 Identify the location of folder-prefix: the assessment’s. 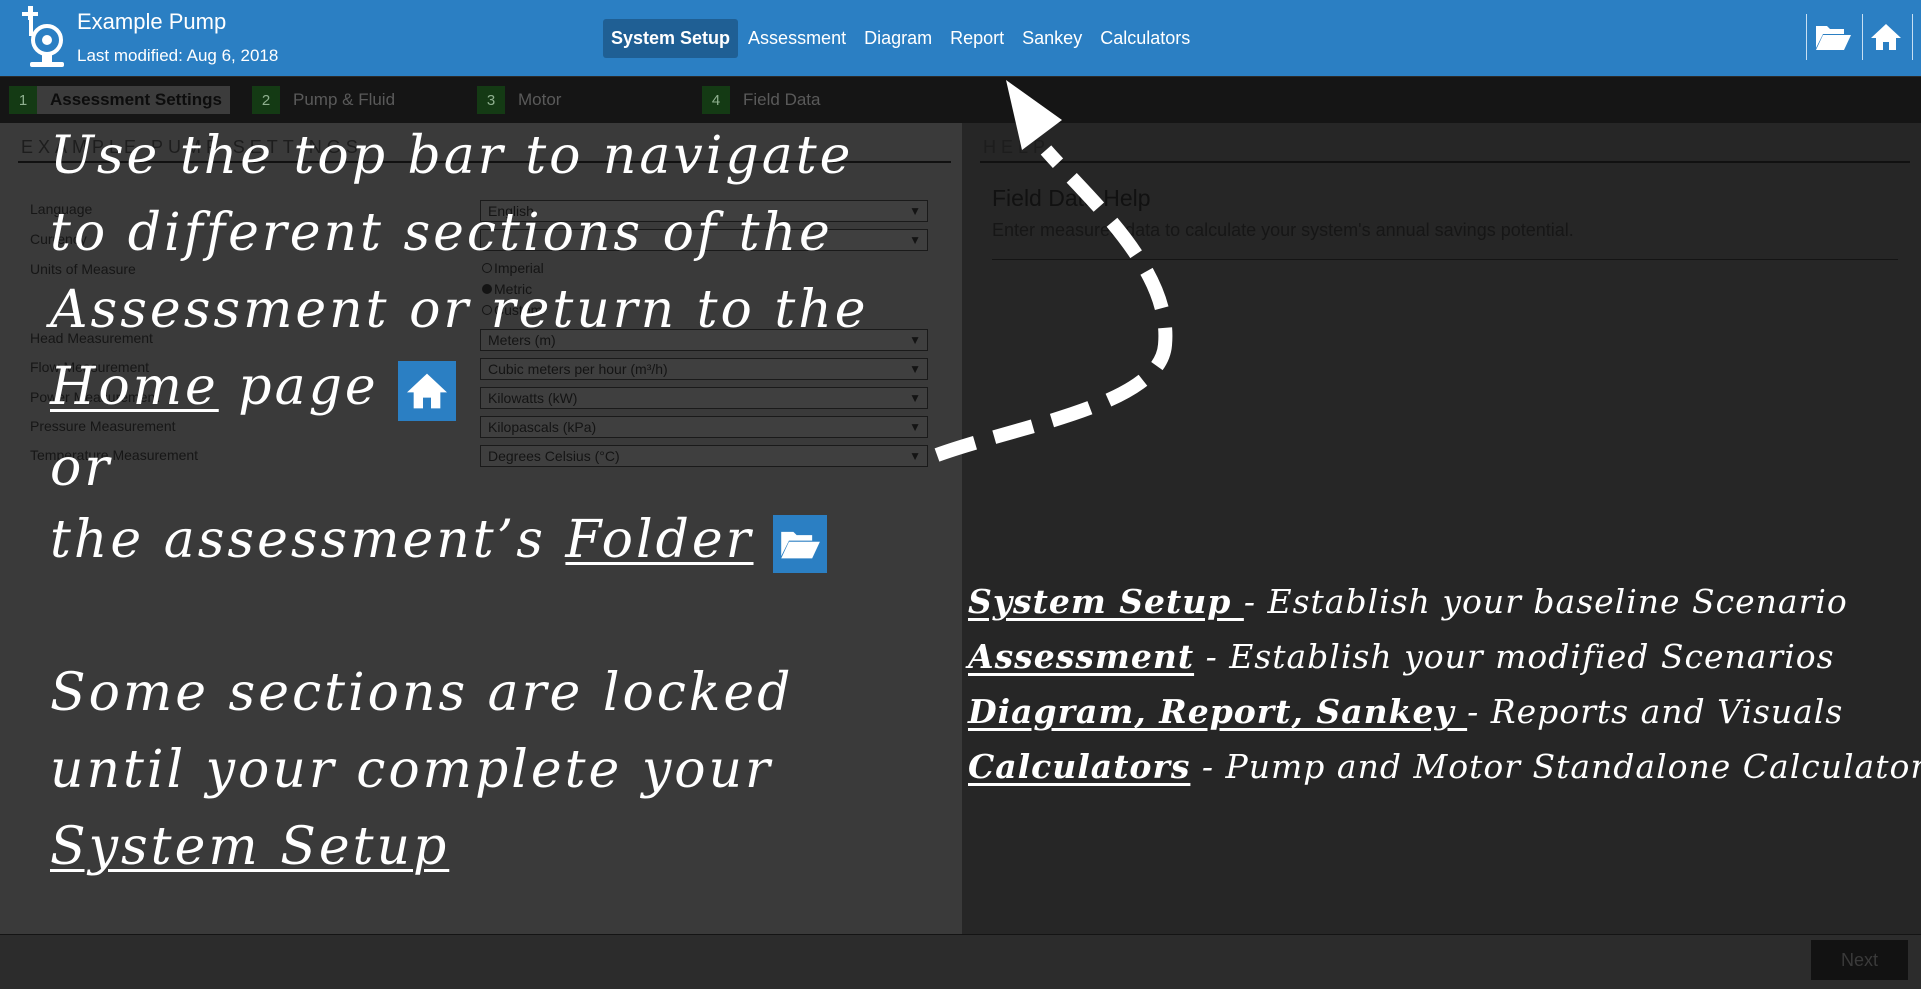
(298, 540).